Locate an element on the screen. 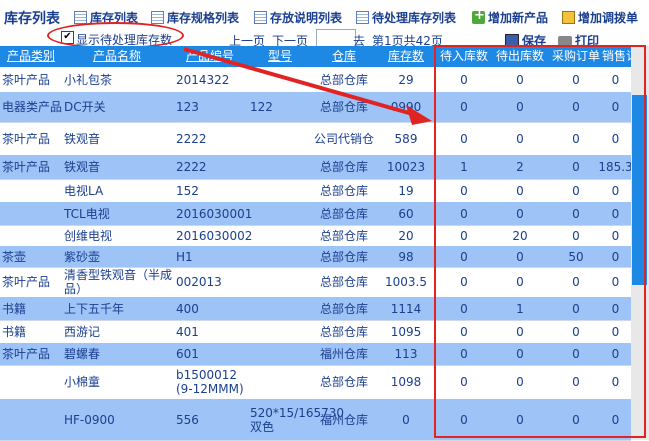 This screenshot has width=649, height=441. nav-label: 增加调拨单 is located at coordinates (608, 18).